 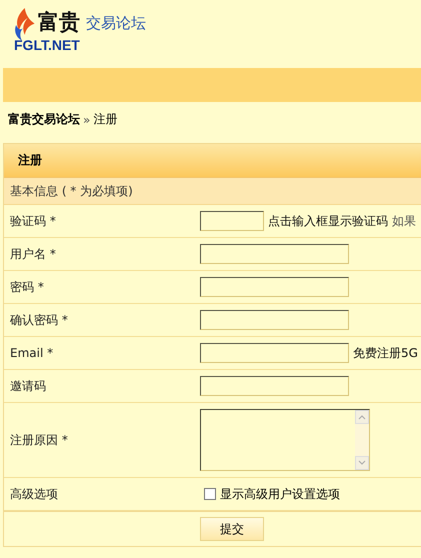 What do you see at coordinates (27, 287) in the screenshot?
I see `field-label: 密码 *` at bounding box center [27, 287].